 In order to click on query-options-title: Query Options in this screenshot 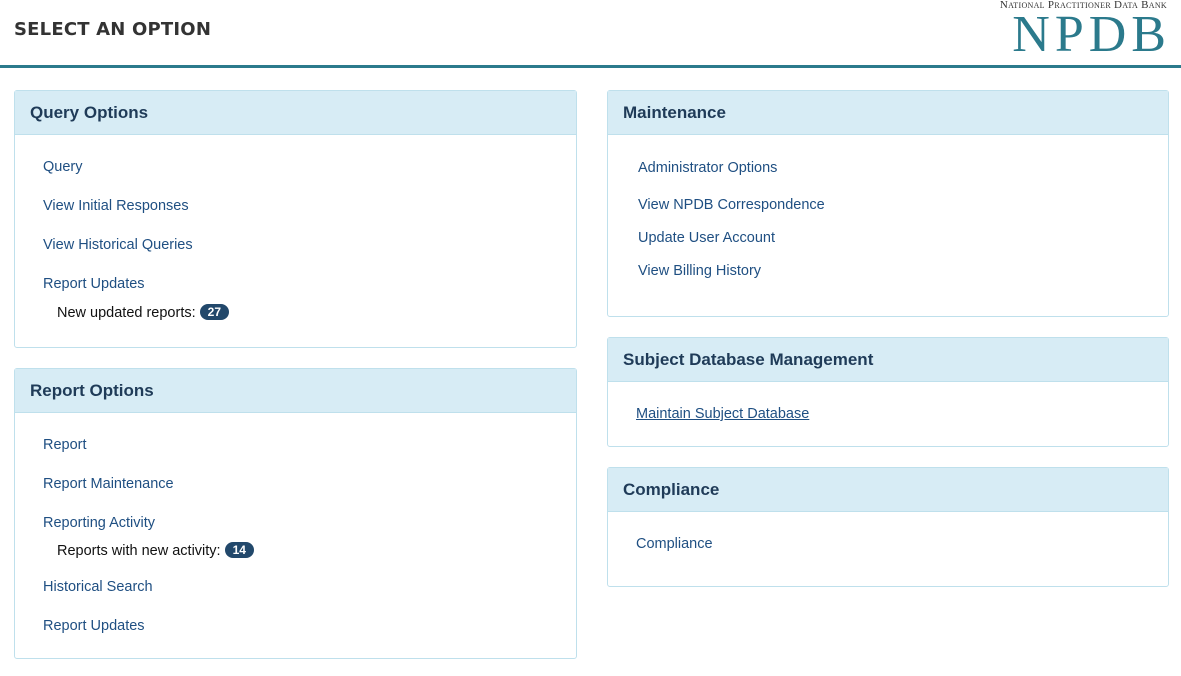, I will do `click(295, 113)`.